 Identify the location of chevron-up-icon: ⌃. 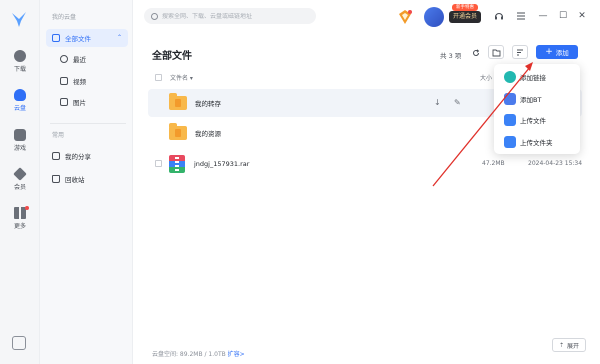
(119, 37).